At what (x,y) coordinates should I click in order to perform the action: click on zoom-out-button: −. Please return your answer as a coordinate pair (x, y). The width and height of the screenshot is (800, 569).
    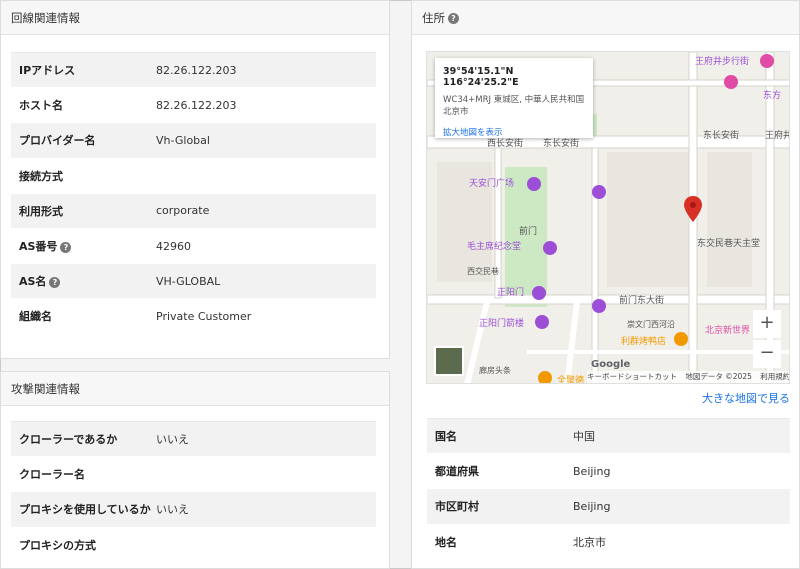
    Looking at the image, I should click on (767, 354).